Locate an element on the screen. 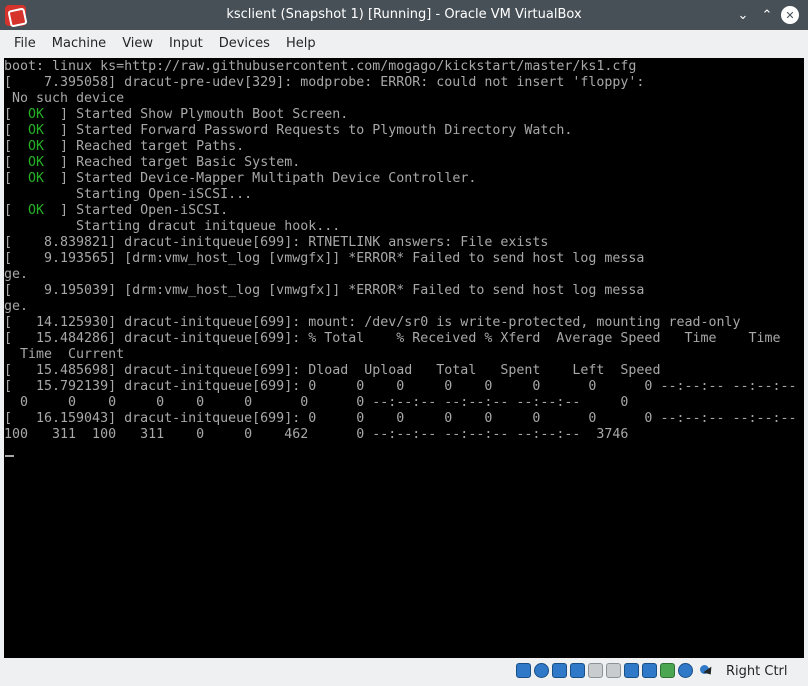 This screenshot has width=808, height=686. host-key-label: Right Ctrl is located at coordinates (757, 671).